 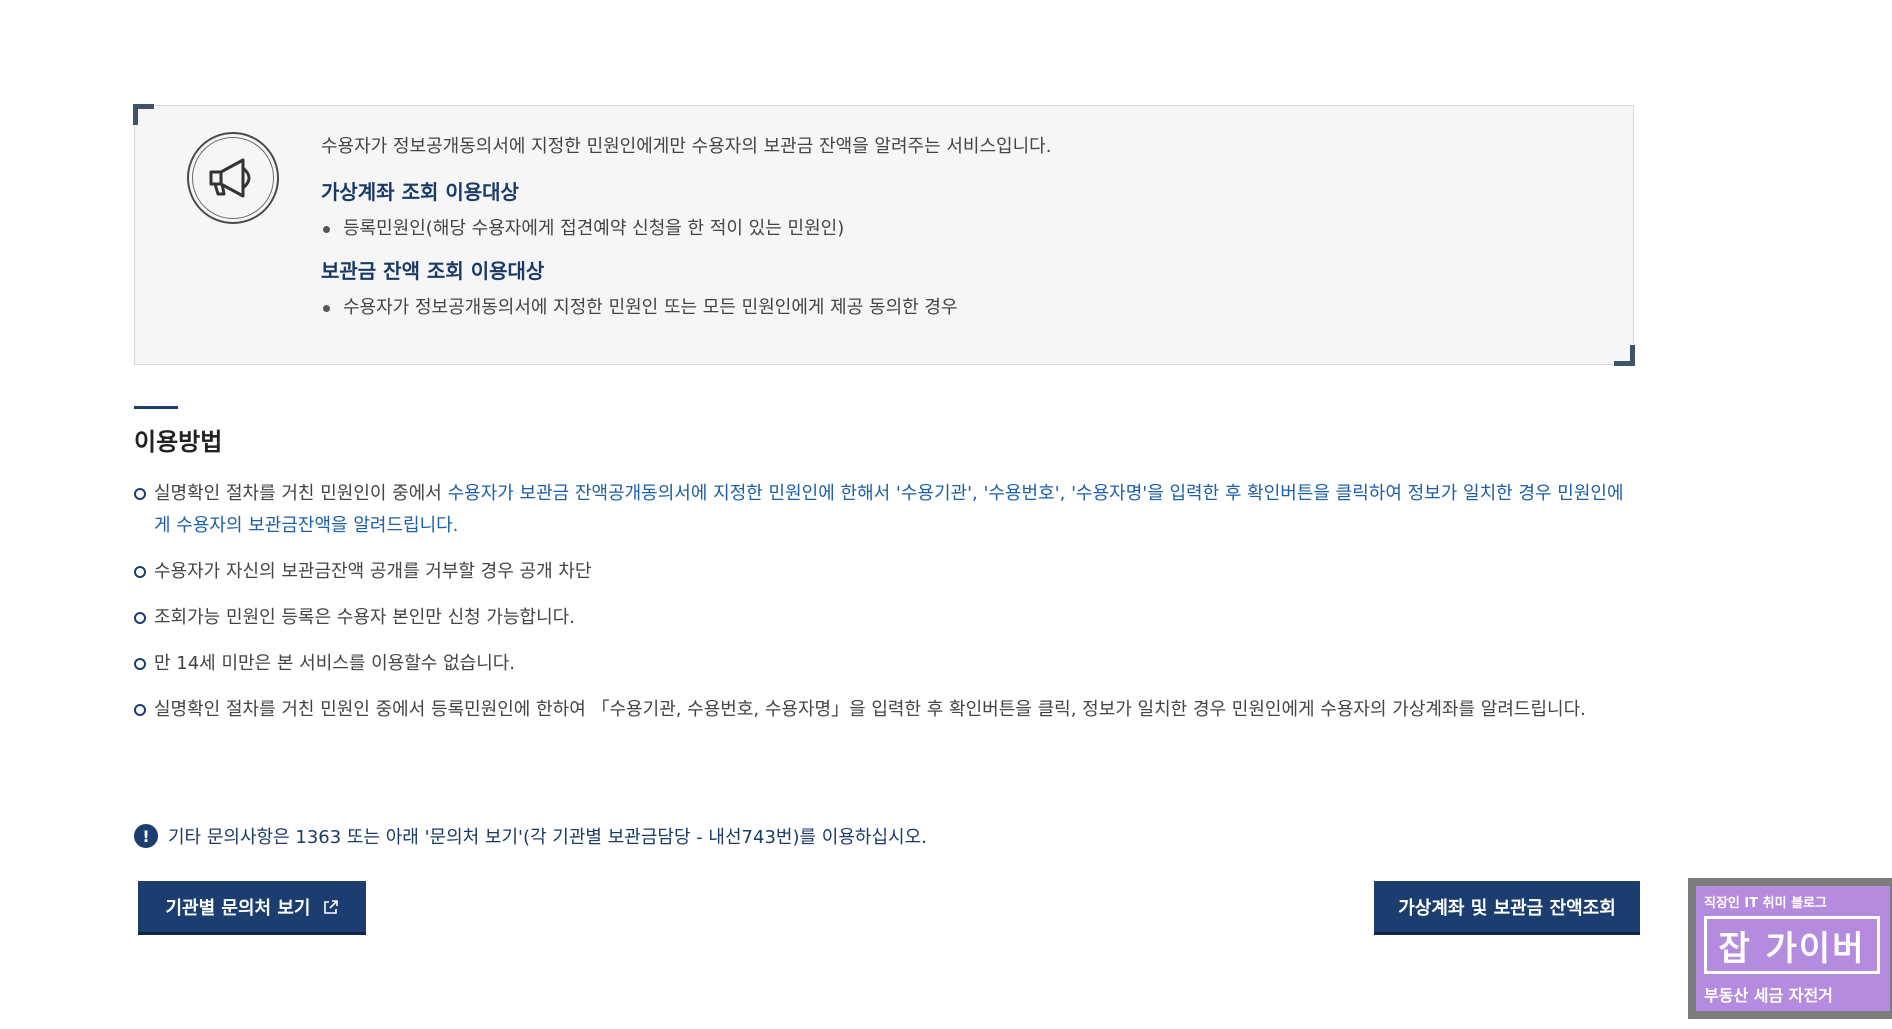 What do you see at coordinates (178, 442) in the screenshot?
I see `usage-section-title: 이용방법` at bounding box center [178, 442].